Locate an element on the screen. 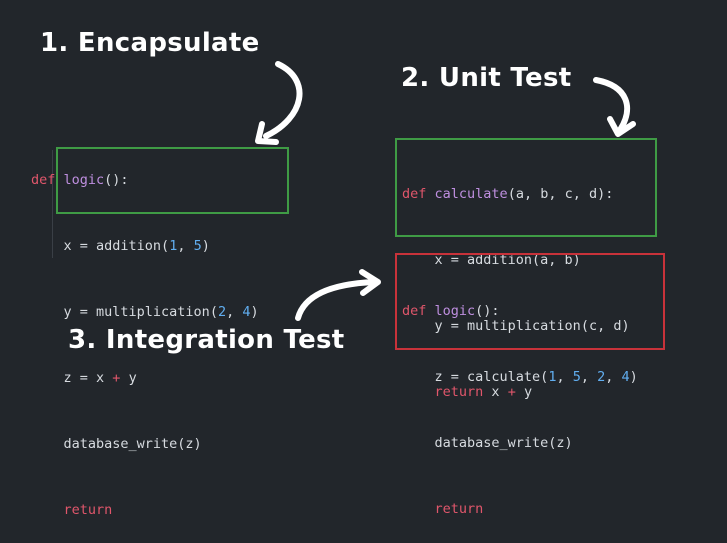 The height and width of the screenshot is (543, 727). number-literal: 2 is located at coordinates (222, 312).